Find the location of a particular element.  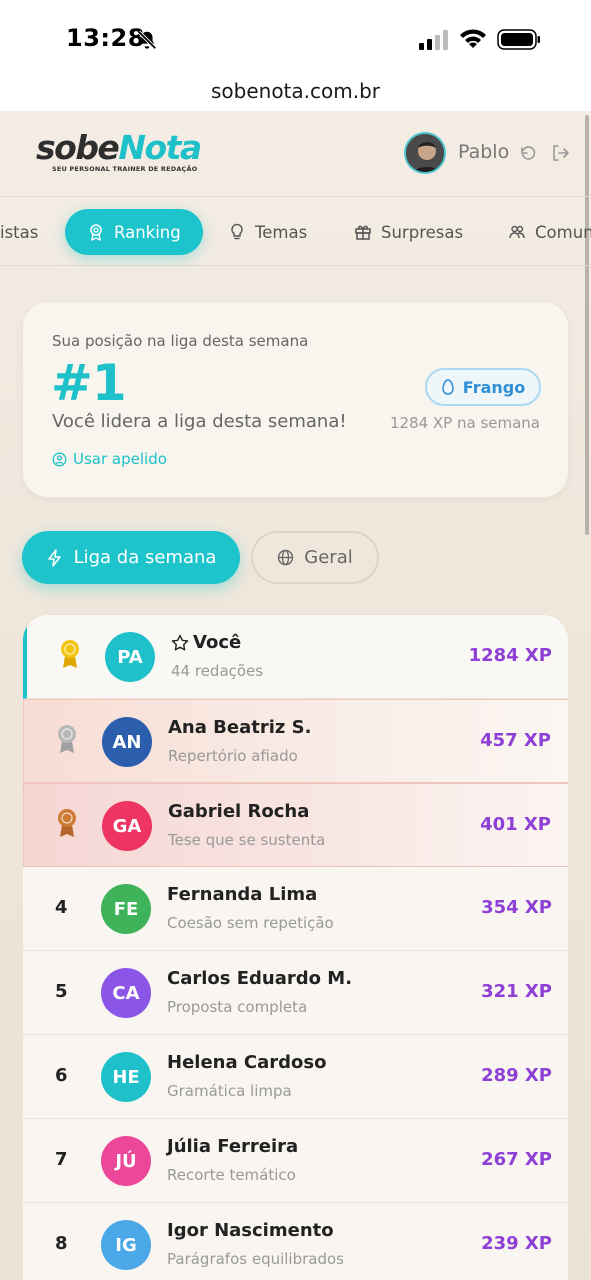

player-subtitle: Repertório afiado is located at coordinates (233, 756).